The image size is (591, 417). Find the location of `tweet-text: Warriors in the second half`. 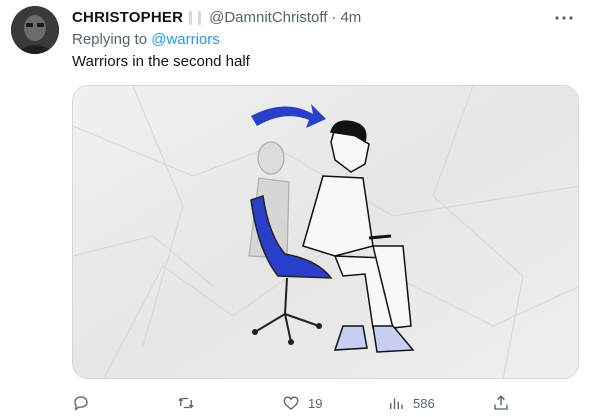

tweet-text: Warriors in the second half is located at coordinates (161, 61).